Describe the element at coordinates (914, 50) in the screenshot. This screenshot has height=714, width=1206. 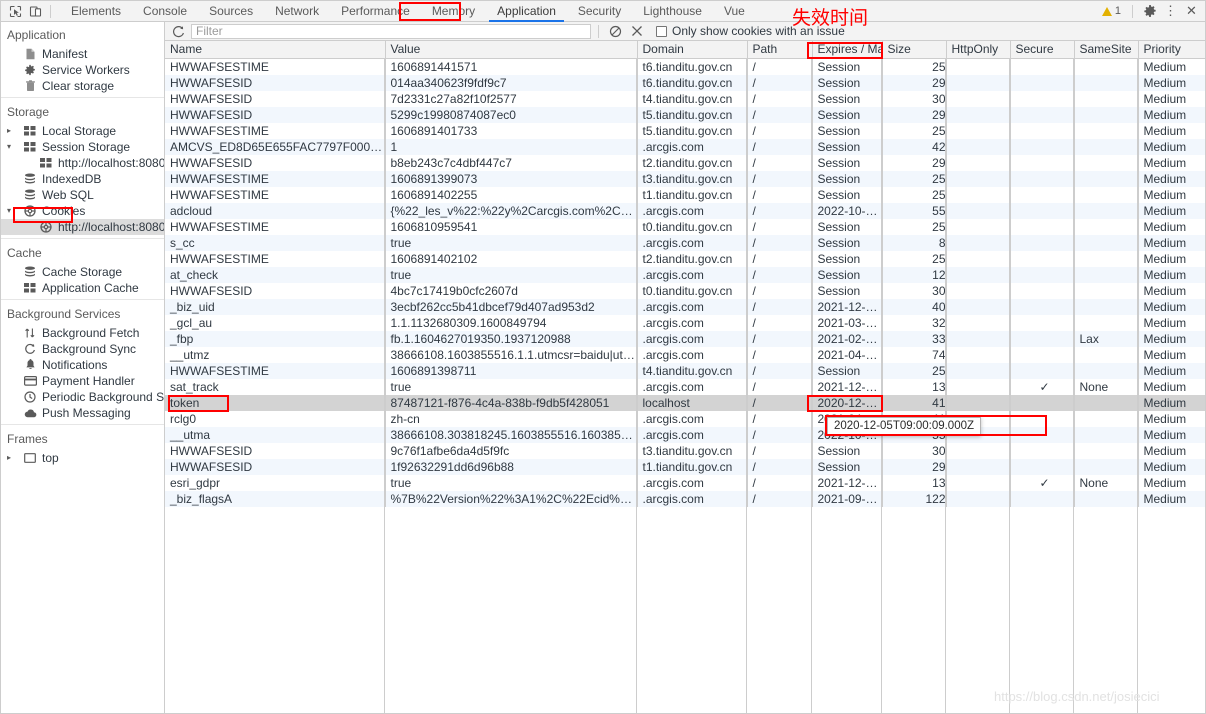
I see `column-header-size: Size` at that location.